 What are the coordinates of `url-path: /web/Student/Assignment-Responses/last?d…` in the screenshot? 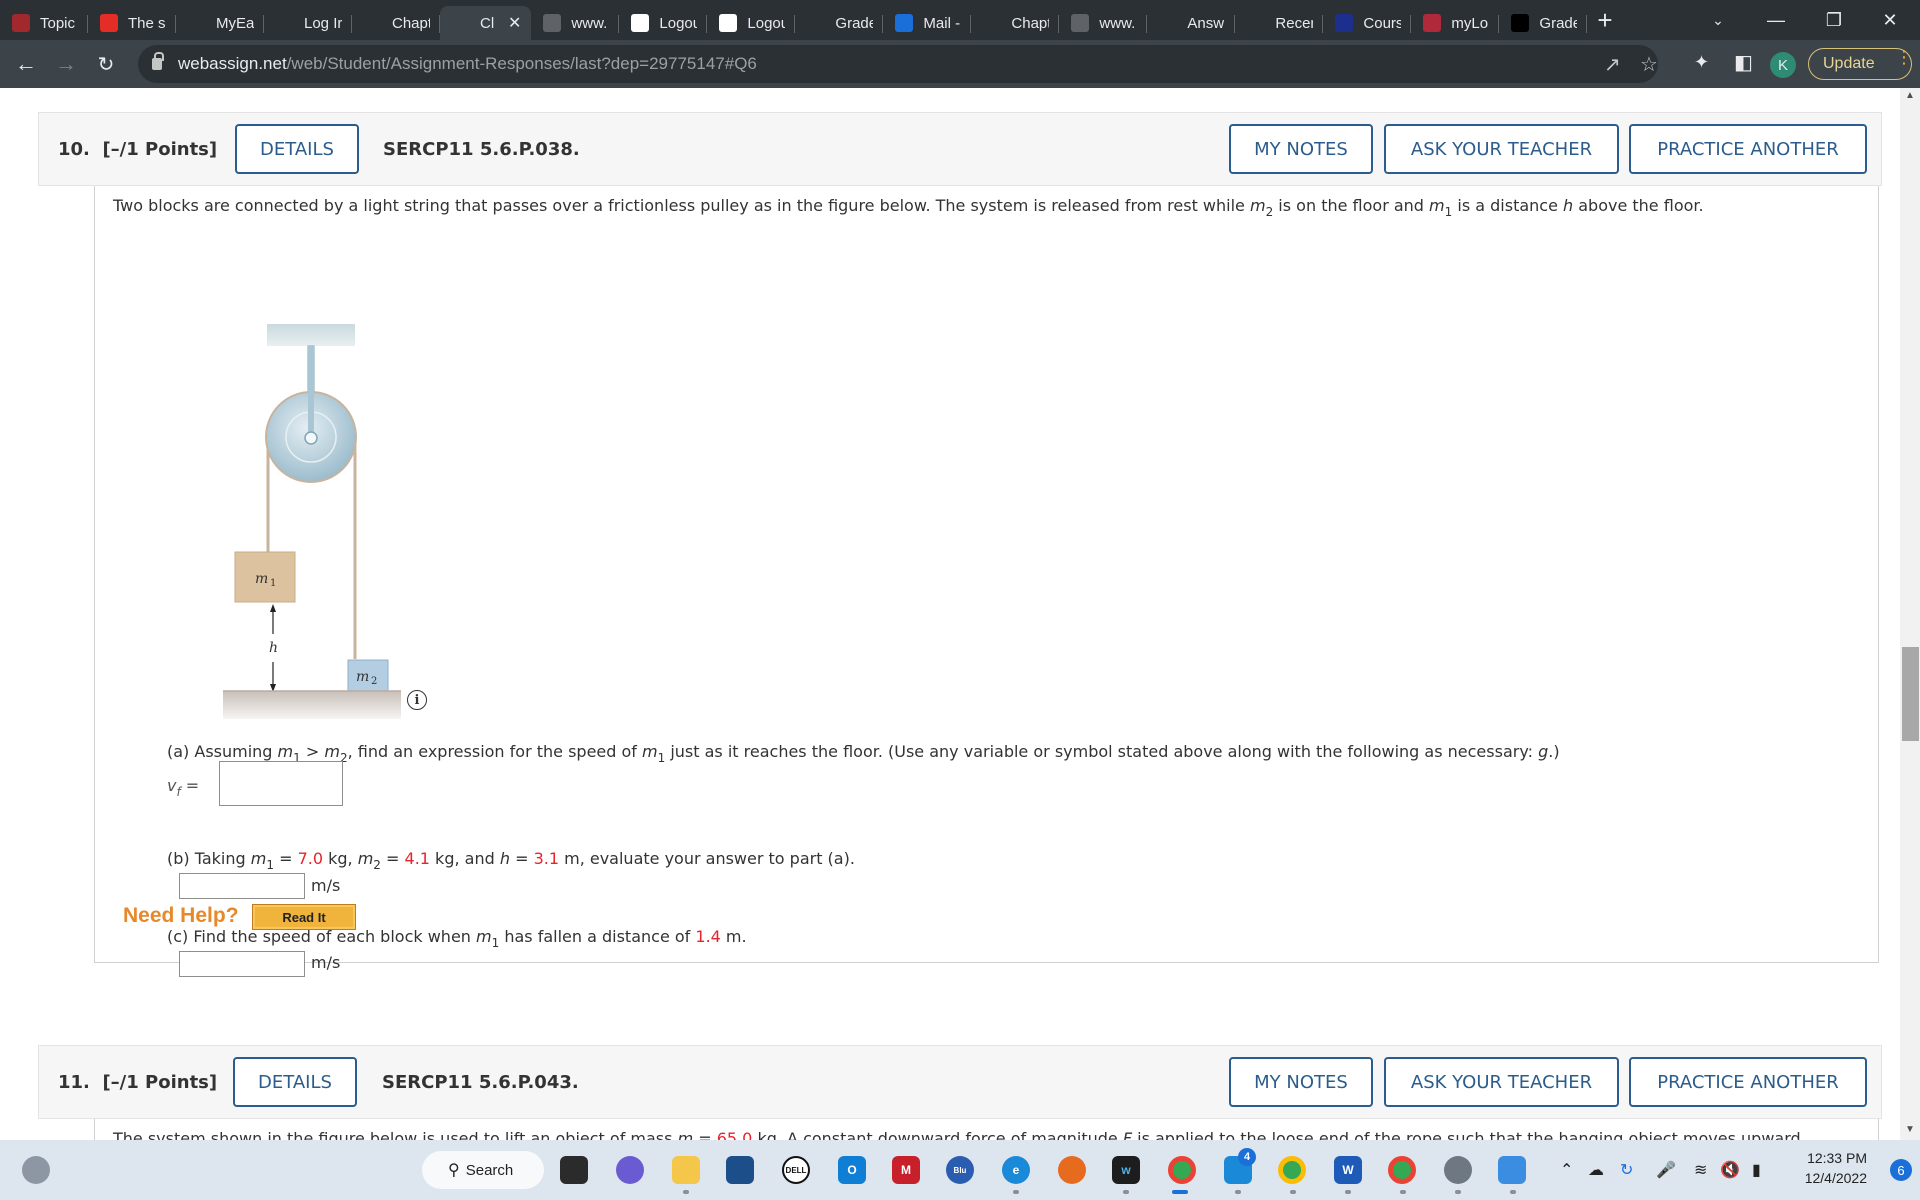 It's located at (521, 63).